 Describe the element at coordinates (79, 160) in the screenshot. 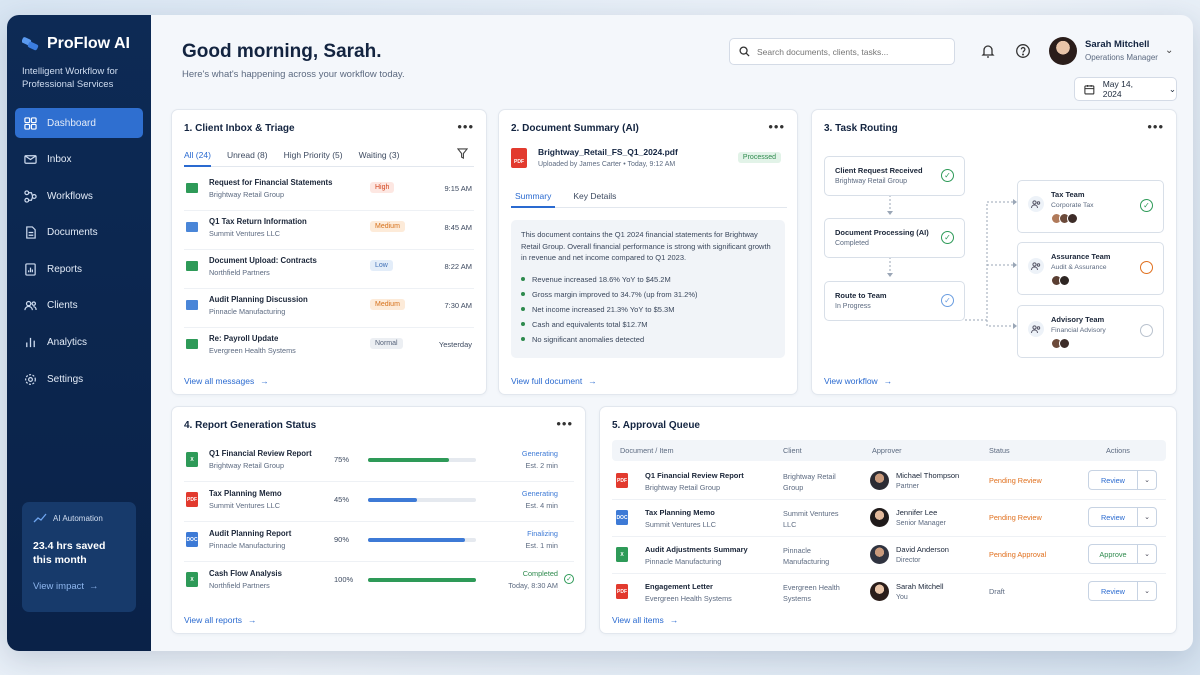

I see `sidebar-item-inbox: Inbox` at that location.